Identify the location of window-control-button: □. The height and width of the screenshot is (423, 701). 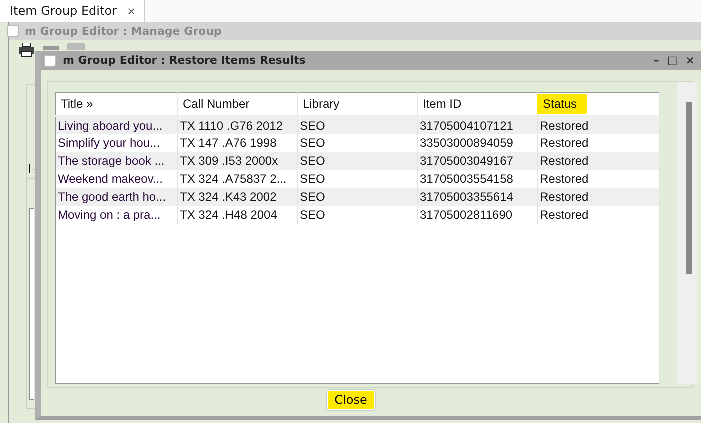
(672, 60).